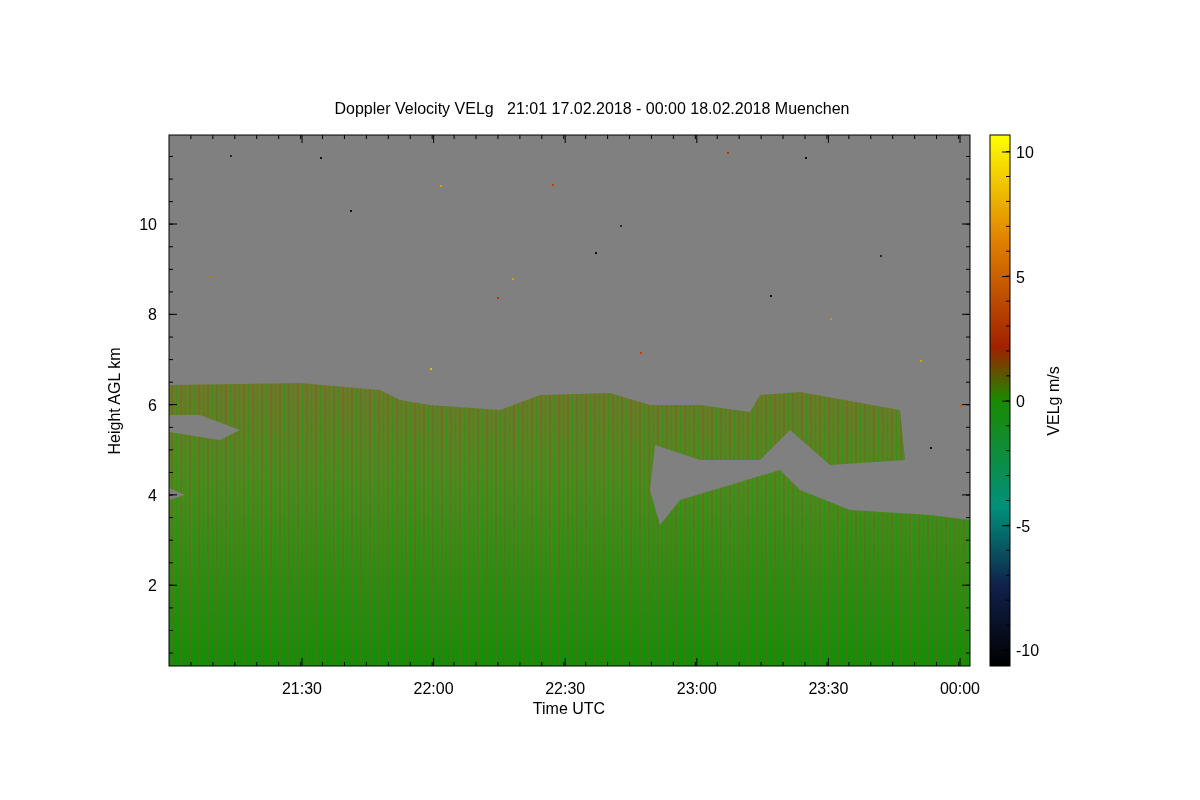 The height and width of the screenshot is (800, 1200). Describe the element at coordinates (152, 495) in the screenshot. I see `y-tick-label: 4` at that location.